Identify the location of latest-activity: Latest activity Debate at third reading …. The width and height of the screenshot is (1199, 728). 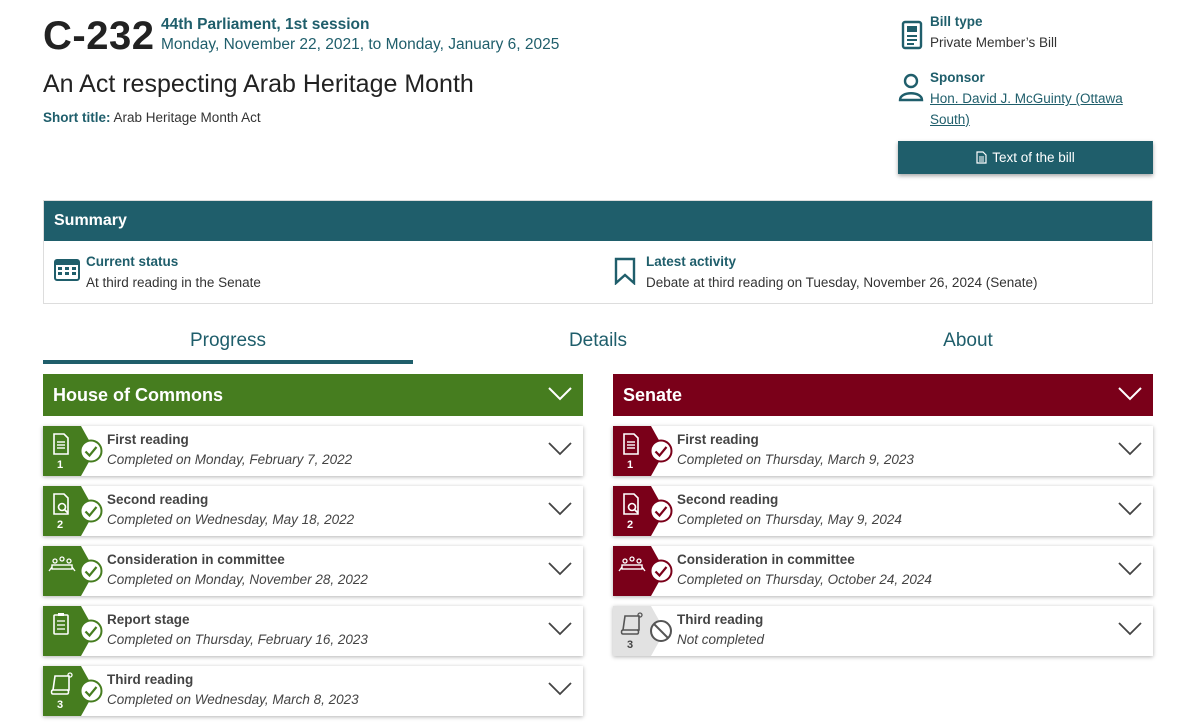
(826, 274).